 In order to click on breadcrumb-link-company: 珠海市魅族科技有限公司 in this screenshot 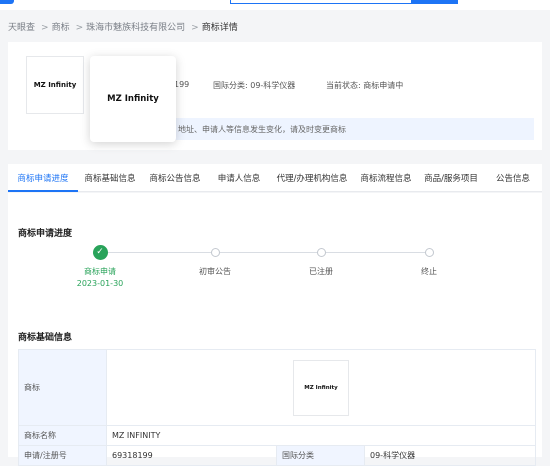, I will do `click(135, 28)`.